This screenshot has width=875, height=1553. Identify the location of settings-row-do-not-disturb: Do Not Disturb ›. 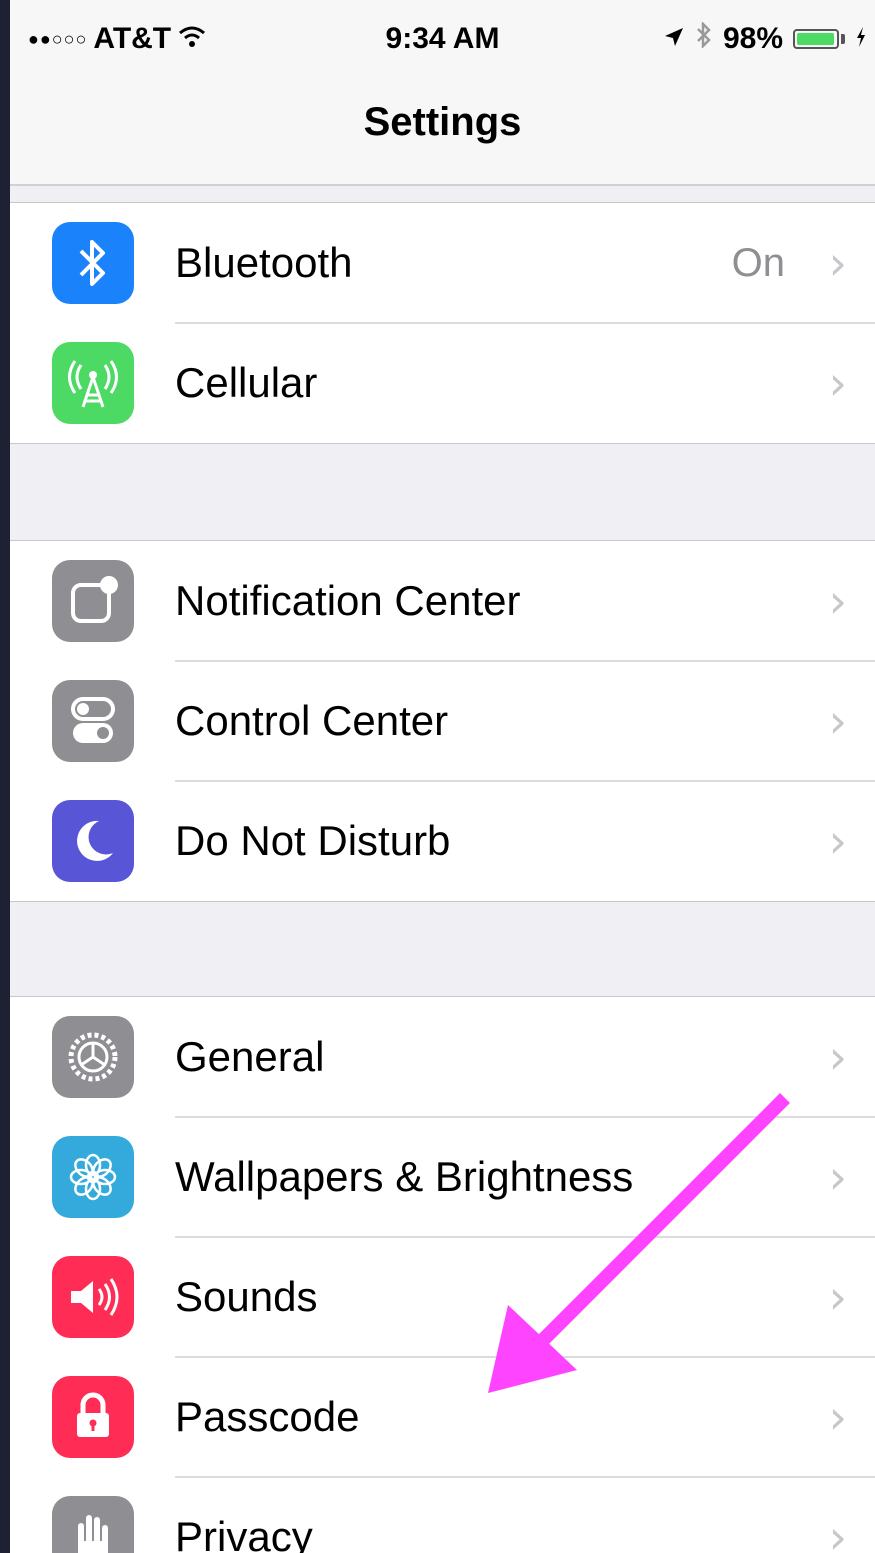
(442, 840).